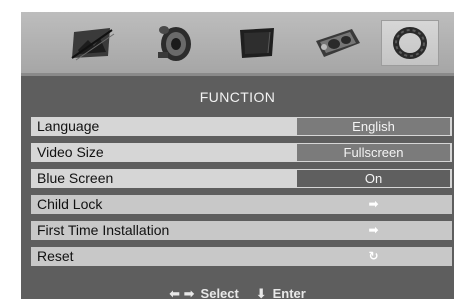 This screenshot has height=299, width=454. What do you see at coordinates (373, 126) in the screenshot?
I see `language-value: English` at bounding box center [373, 126].